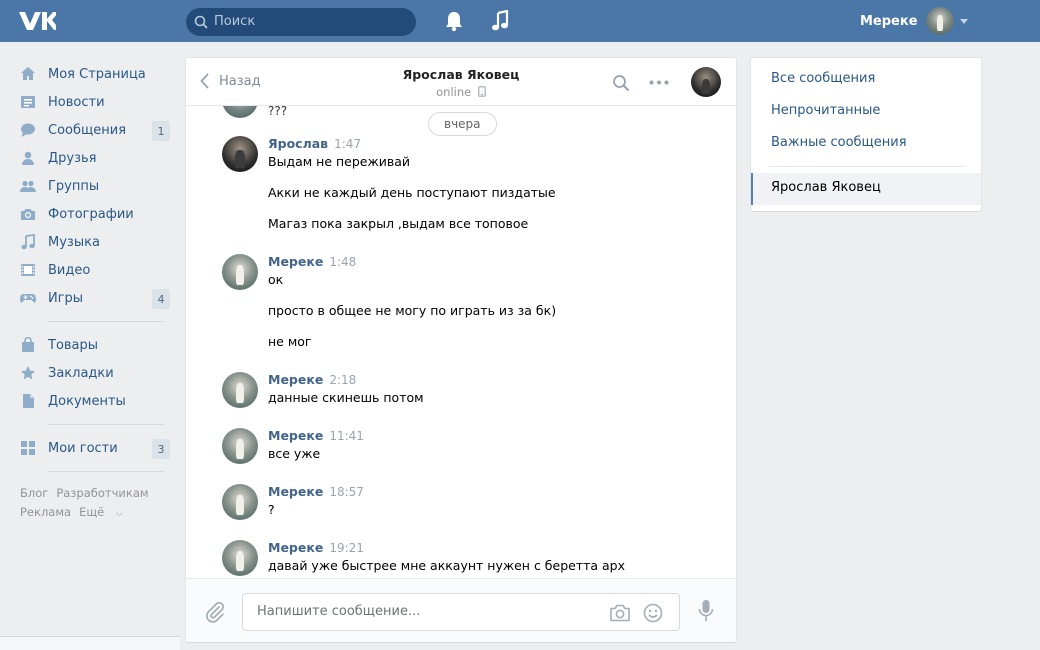  What do you see at coordinates (28, 186) in the screenshot?
I see `groups-icon` at bounding box center [28, 186].